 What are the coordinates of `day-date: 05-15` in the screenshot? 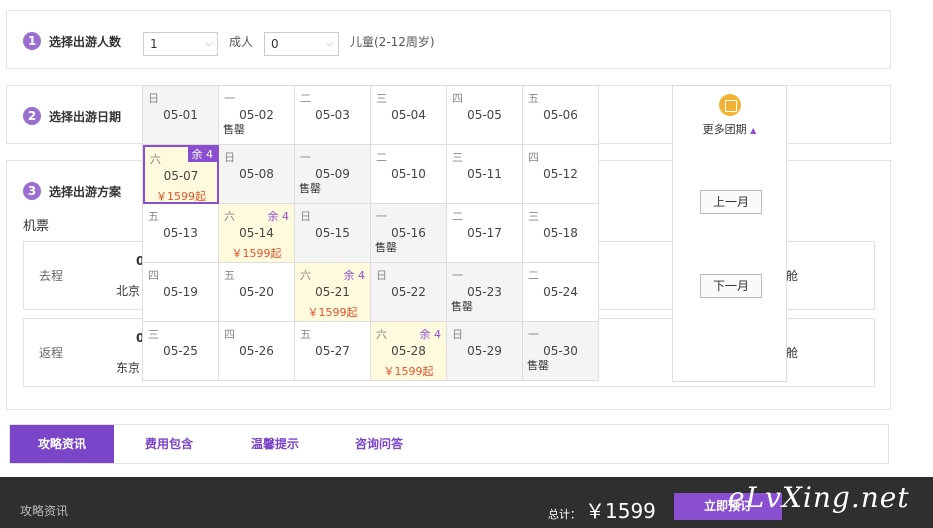 It's located at (332, 233).